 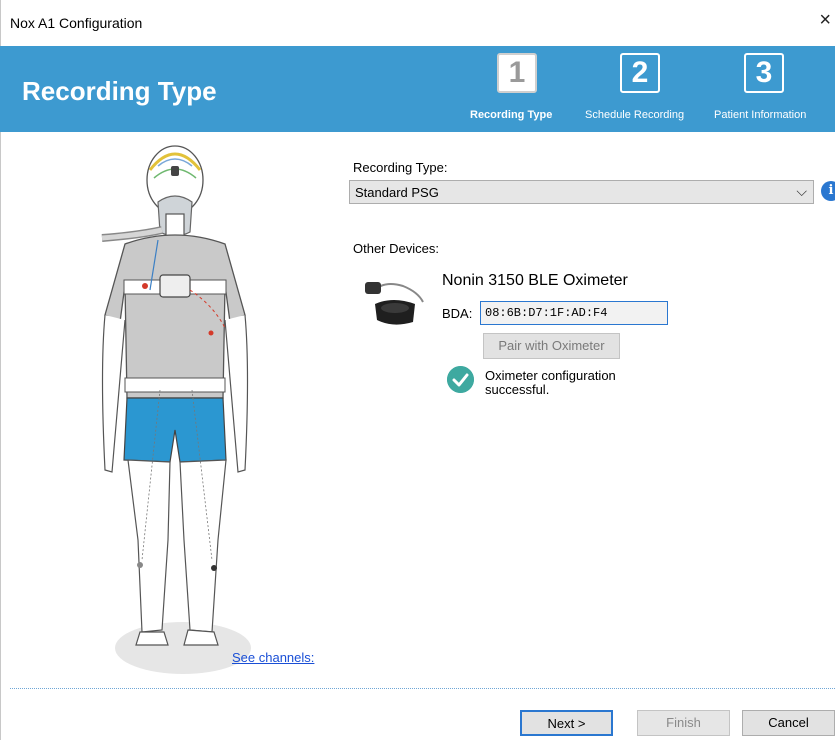 What do you see at coordinates (535, 280) in the screenshot?
I see `device-name: Nonin 3150 BLE Oximeter` at bounding box center [535, 280].